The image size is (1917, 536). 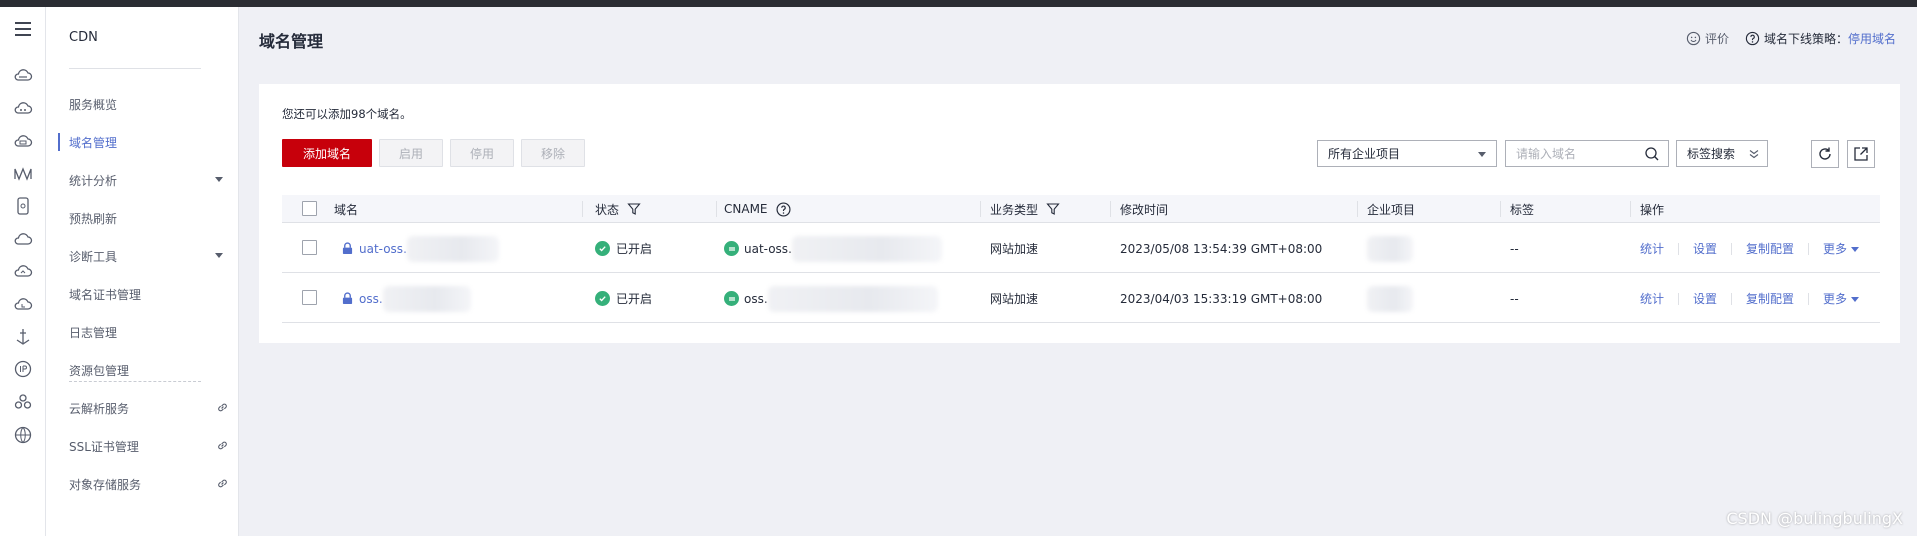 I want to click on tag-search-button: 标签搜索, so click(x=1722, y=153).